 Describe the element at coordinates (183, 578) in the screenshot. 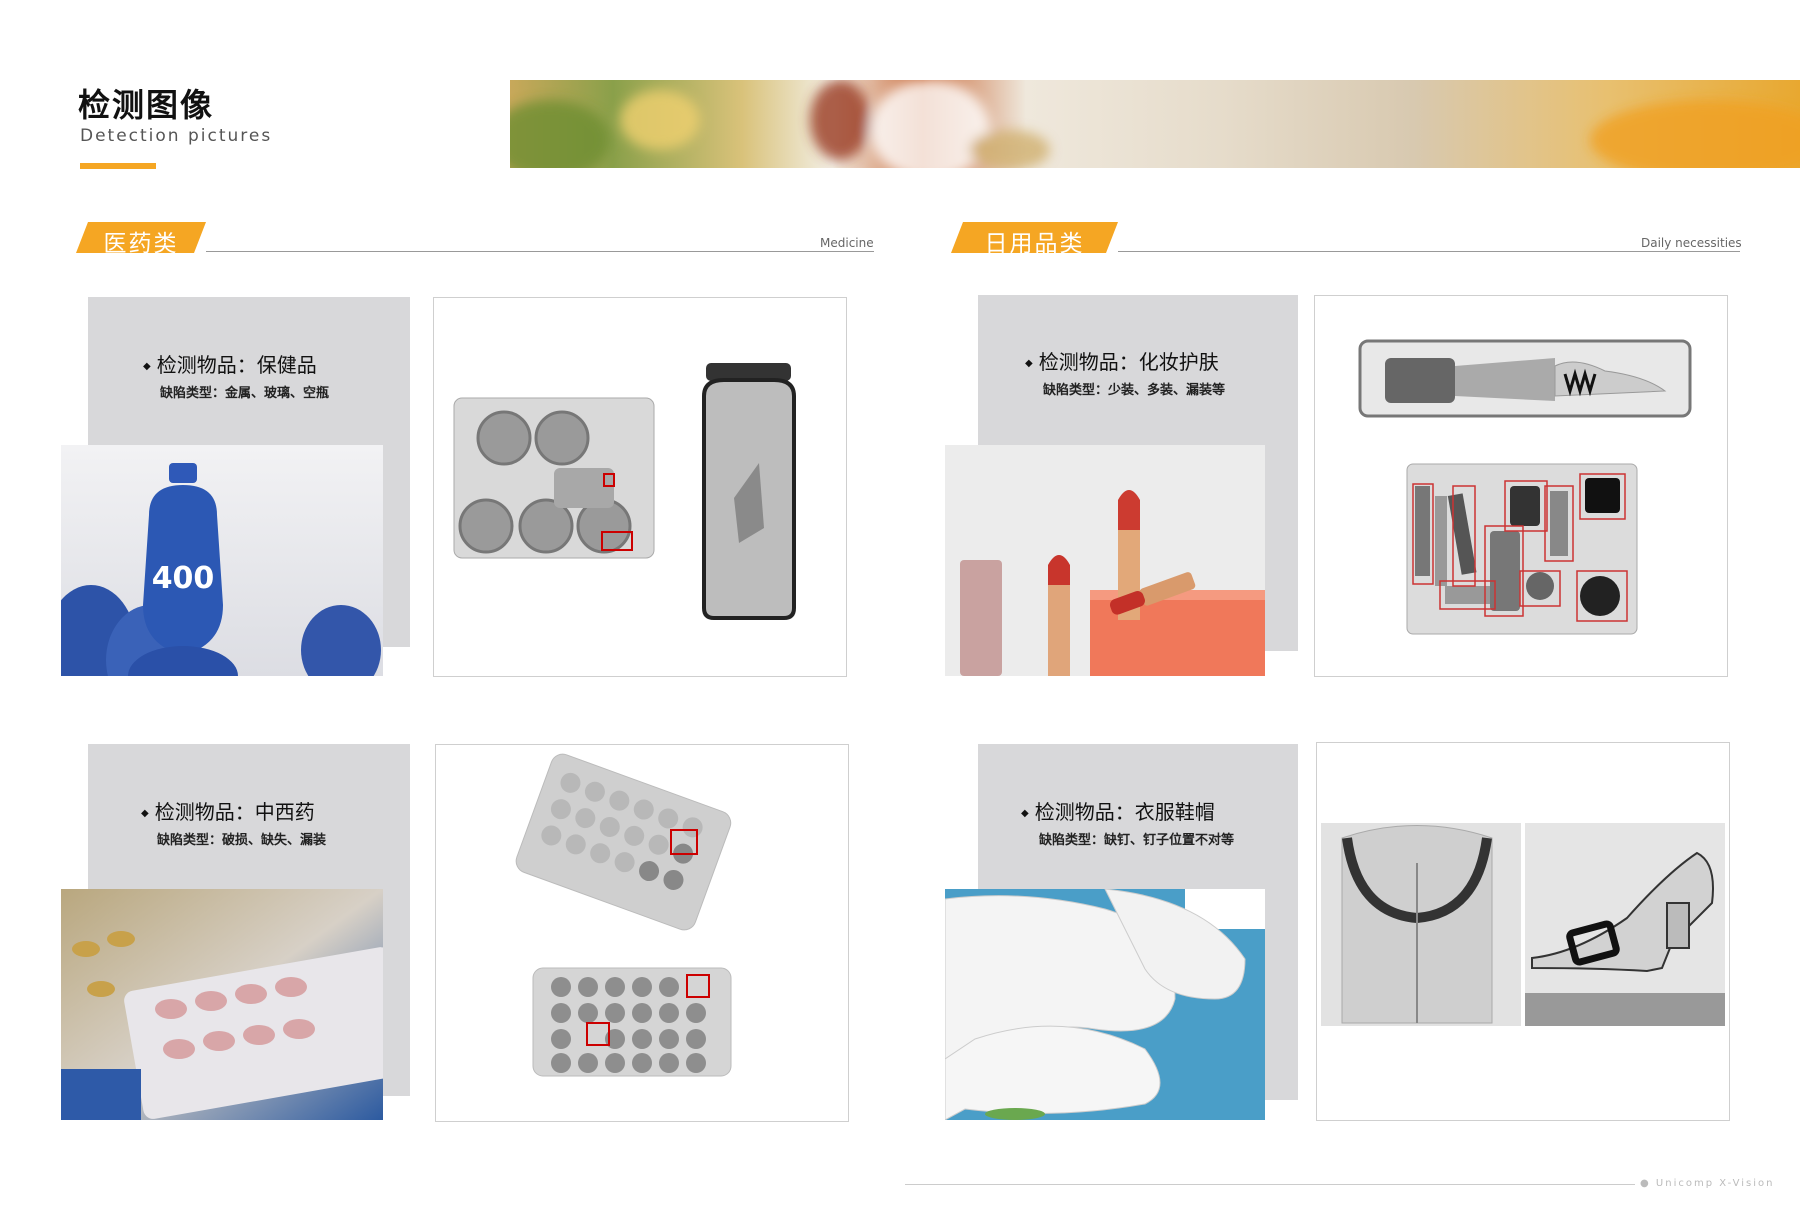

I see `bottle-label: 400` at that location.